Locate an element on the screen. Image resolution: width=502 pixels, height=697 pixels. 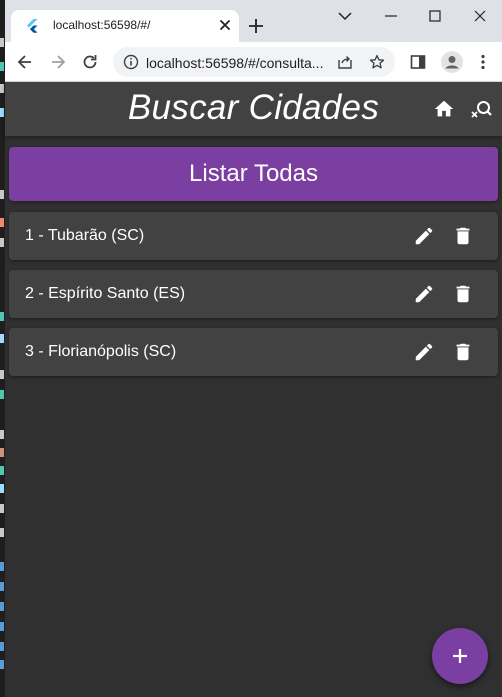
chevron-down-icon is located at coordinates (345, 16).